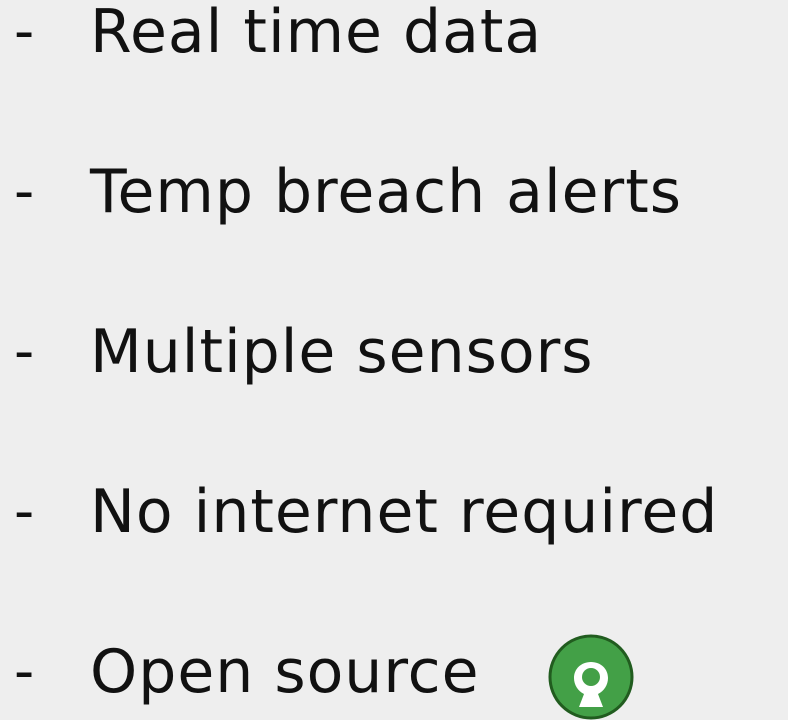 Image resolution: width=788 pixels, height=720 pixels. I want to click on item-label: Open source, so click(285, 672).